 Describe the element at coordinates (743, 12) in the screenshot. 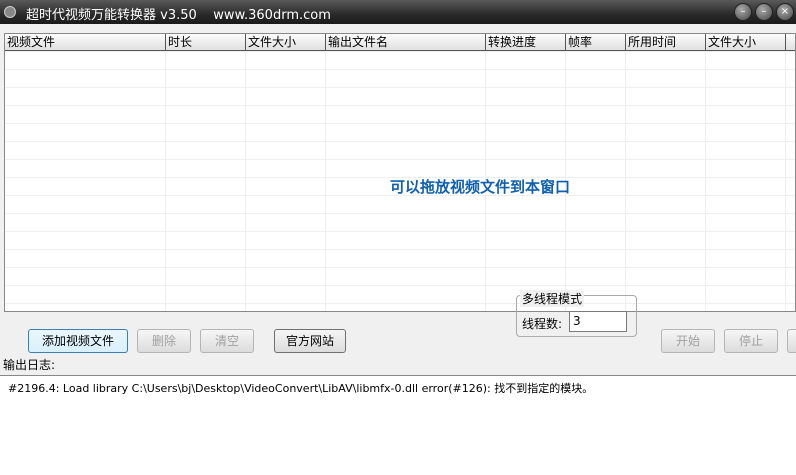

I see `minimize-button: –` at that location.